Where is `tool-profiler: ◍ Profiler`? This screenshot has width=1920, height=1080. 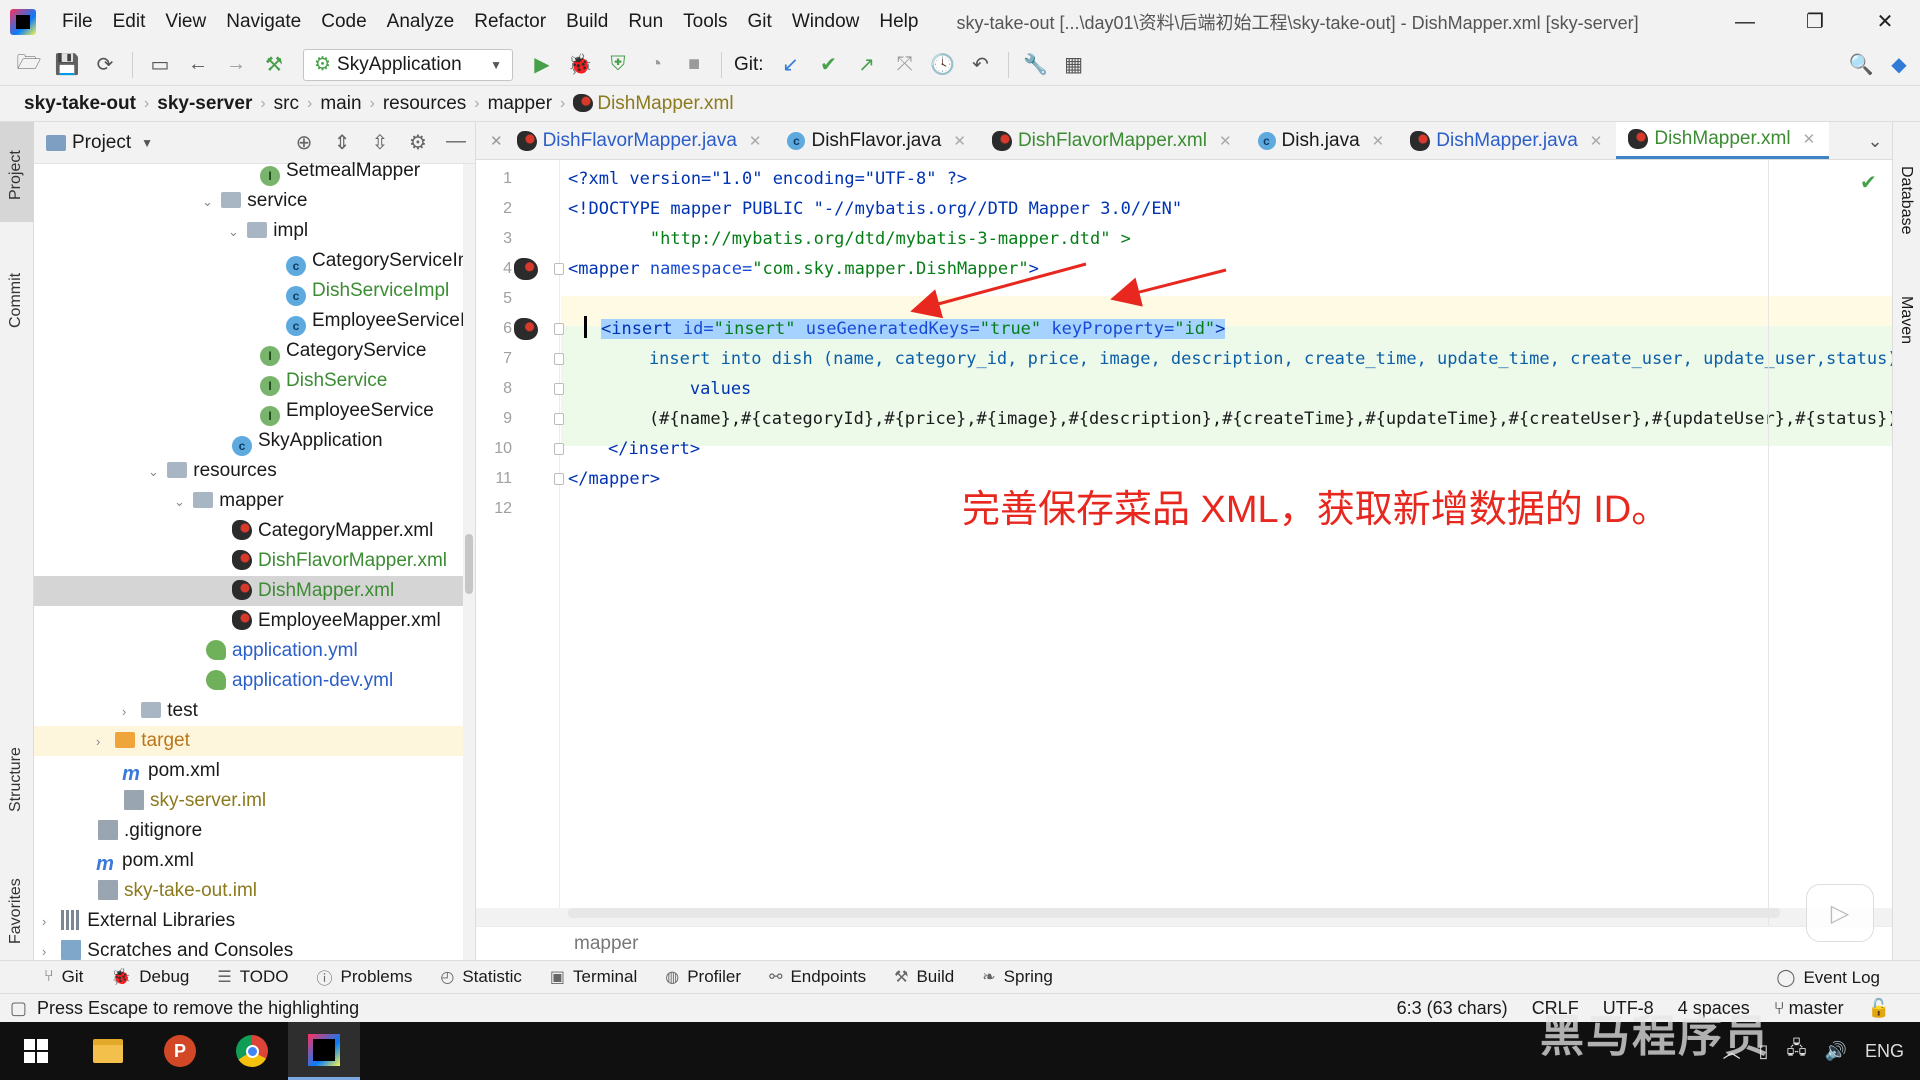
tool-profiler: ◍ Profiler is located at coordinates (703, 977).